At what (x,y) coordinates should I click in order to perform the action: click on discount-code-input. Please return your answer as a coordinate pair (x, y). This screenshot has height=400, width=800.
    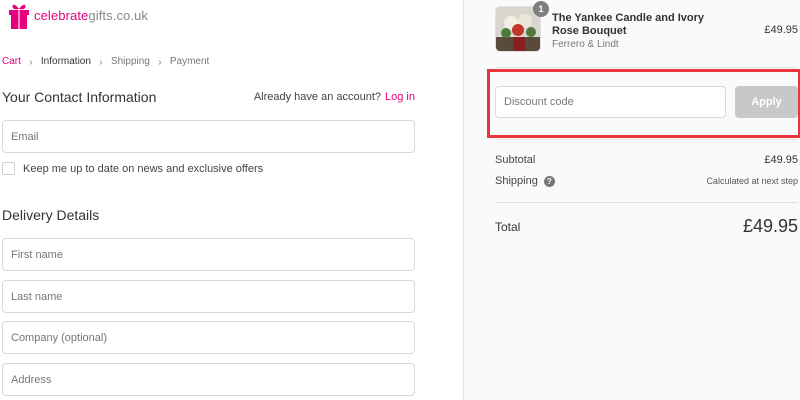
    Looking at the image, I should click on (610, 102).